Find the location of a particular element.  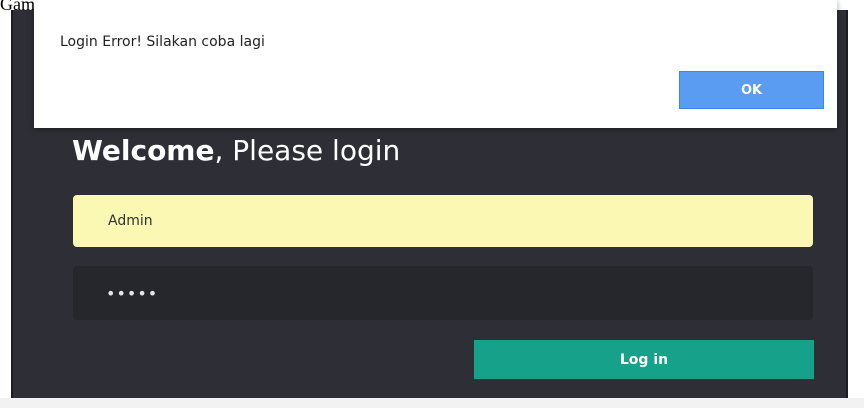

login-button: Log in is located at coordinates (644, 359).